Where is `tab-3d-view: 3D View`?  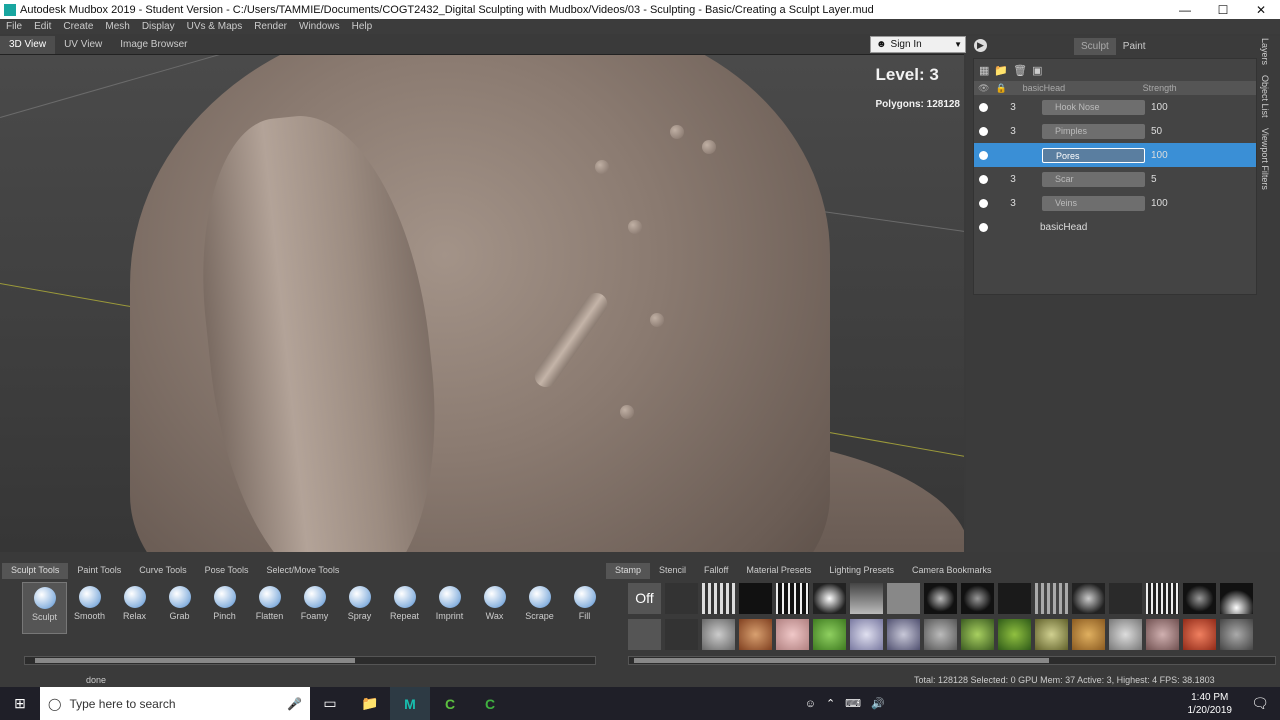
tab-3d-view: 3D View is located at coordinates (28, 45).